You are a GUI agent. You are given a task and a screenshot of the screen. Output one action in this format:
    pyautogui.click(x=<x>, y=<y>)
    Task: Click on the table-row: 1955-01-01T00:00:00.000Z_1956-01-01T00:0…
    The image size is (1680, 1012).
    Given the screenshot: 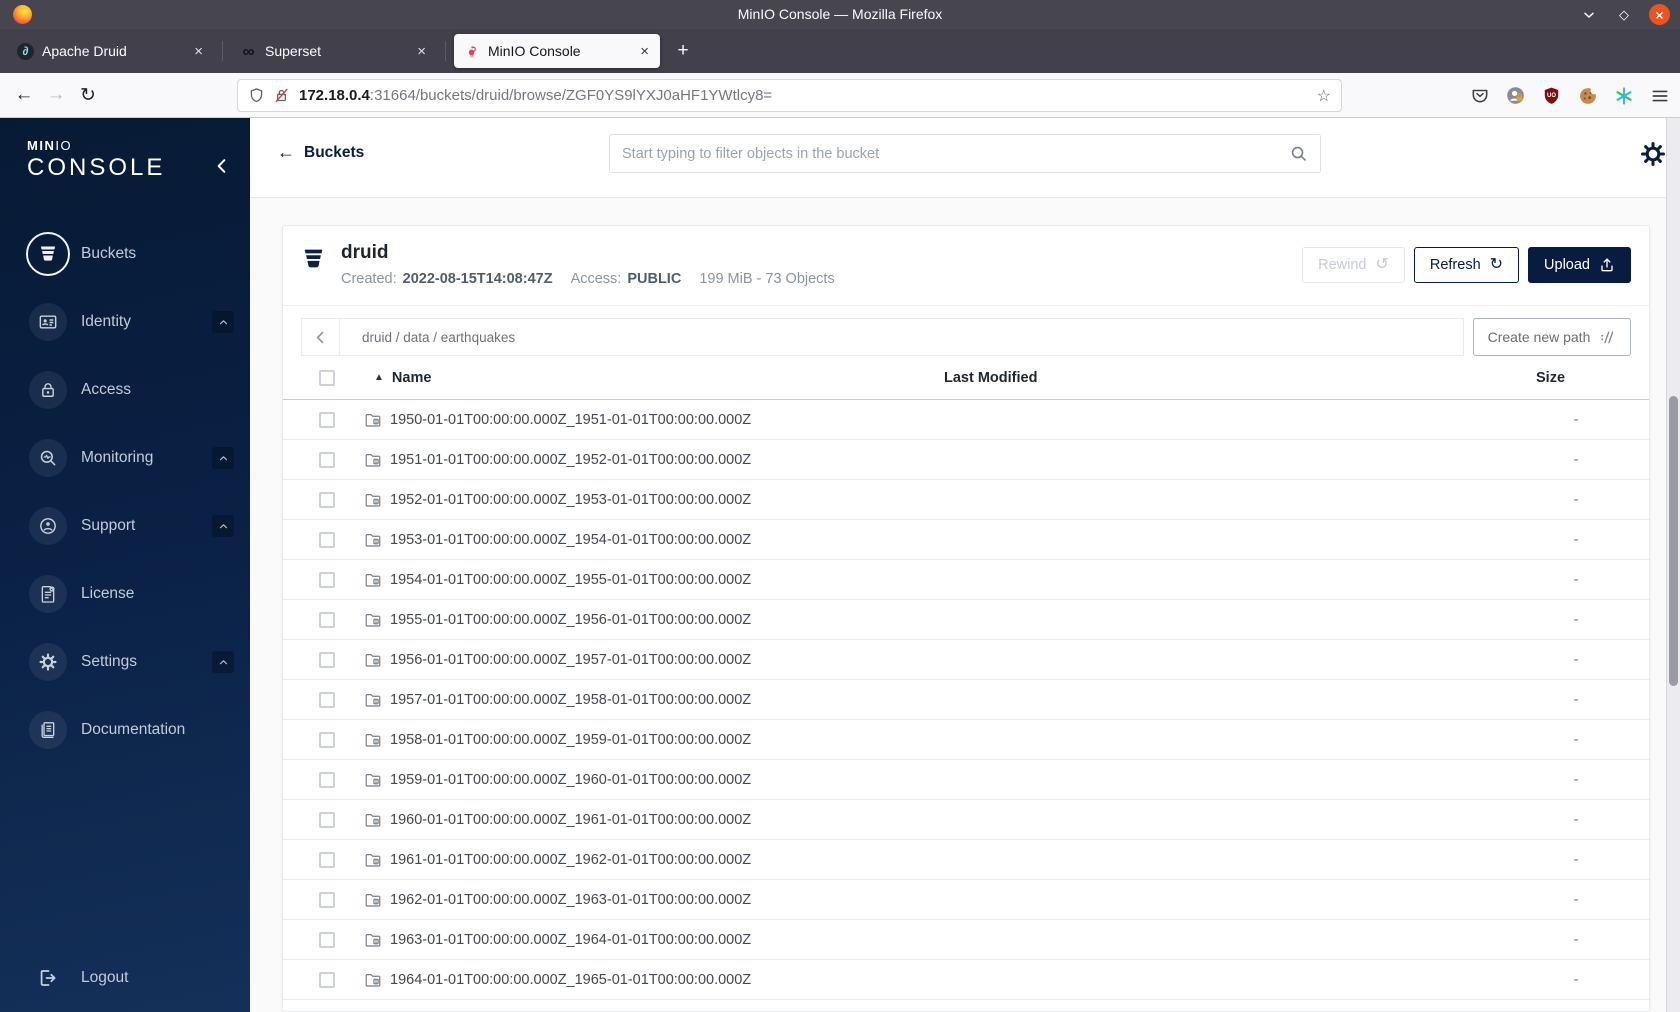 What is the action you would take?
    pyautogui.click(x=966, y=620)
    